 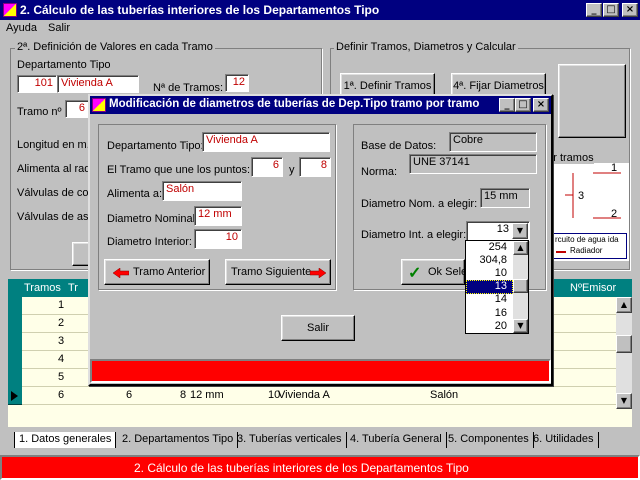 What do you see at coordinates (523, 105) in the screenshot?
I see `dialog-maximize-button: □` at bounding box center [523, 105].